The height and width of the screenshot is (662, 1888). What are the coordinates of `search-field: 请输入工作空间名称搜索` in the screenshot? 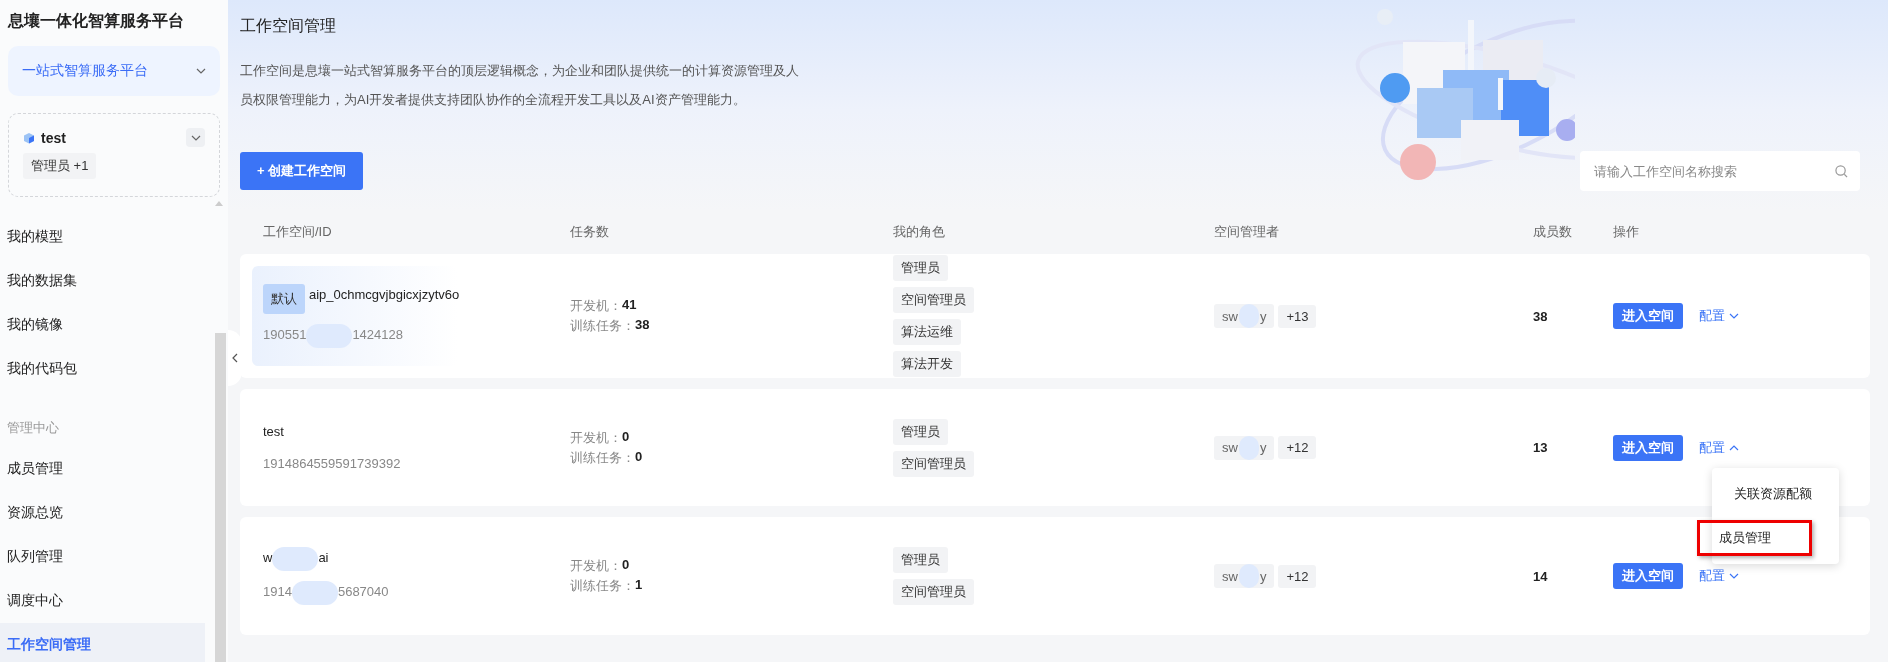 It's located at (1720, 171).